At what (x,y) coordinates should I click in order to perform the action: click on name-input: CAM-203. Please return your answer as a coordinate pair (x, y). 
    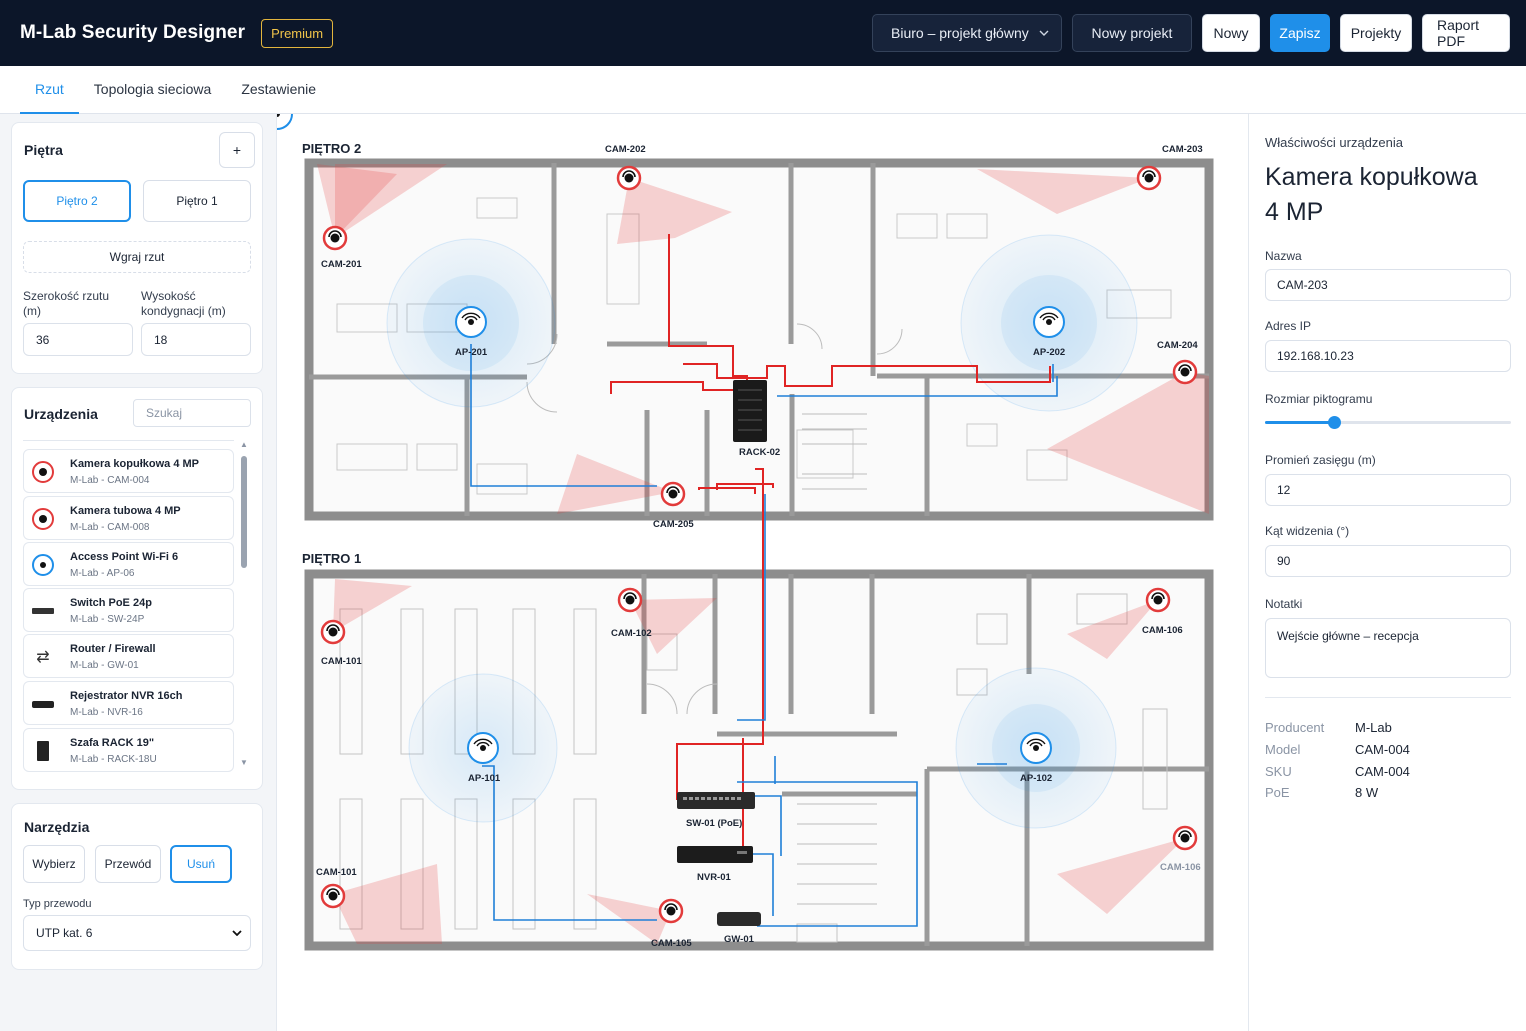
    Looking at the image, I should click on (1388, 285).